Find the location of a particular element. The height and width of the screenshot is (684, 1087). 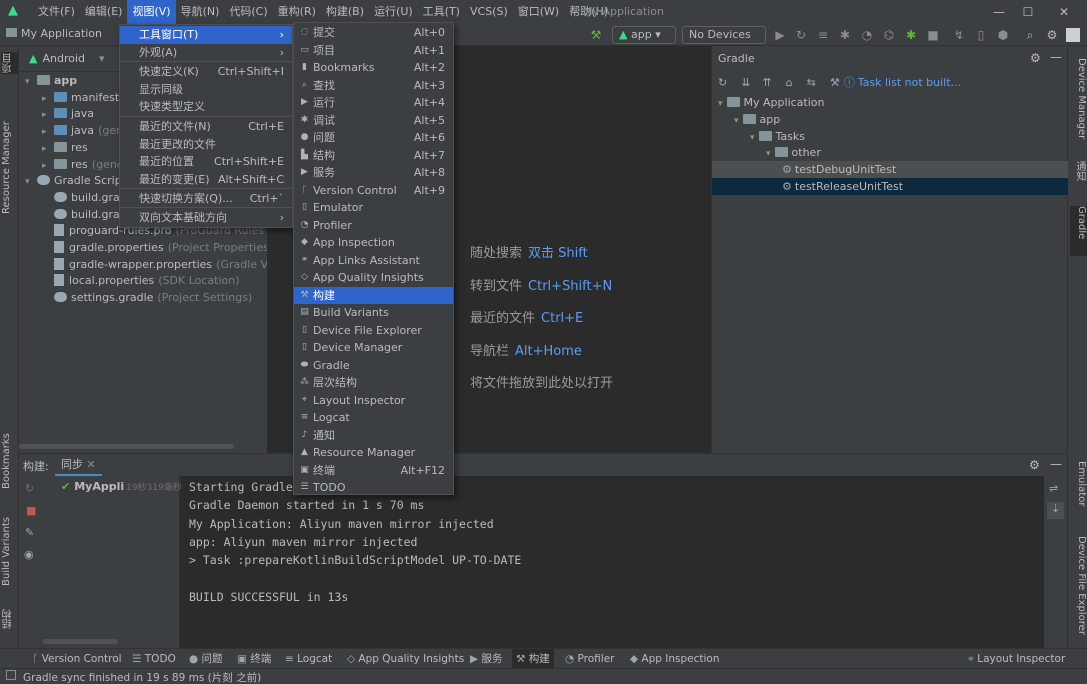

debug-icon: ✱ is located at coordinates (845, 35).